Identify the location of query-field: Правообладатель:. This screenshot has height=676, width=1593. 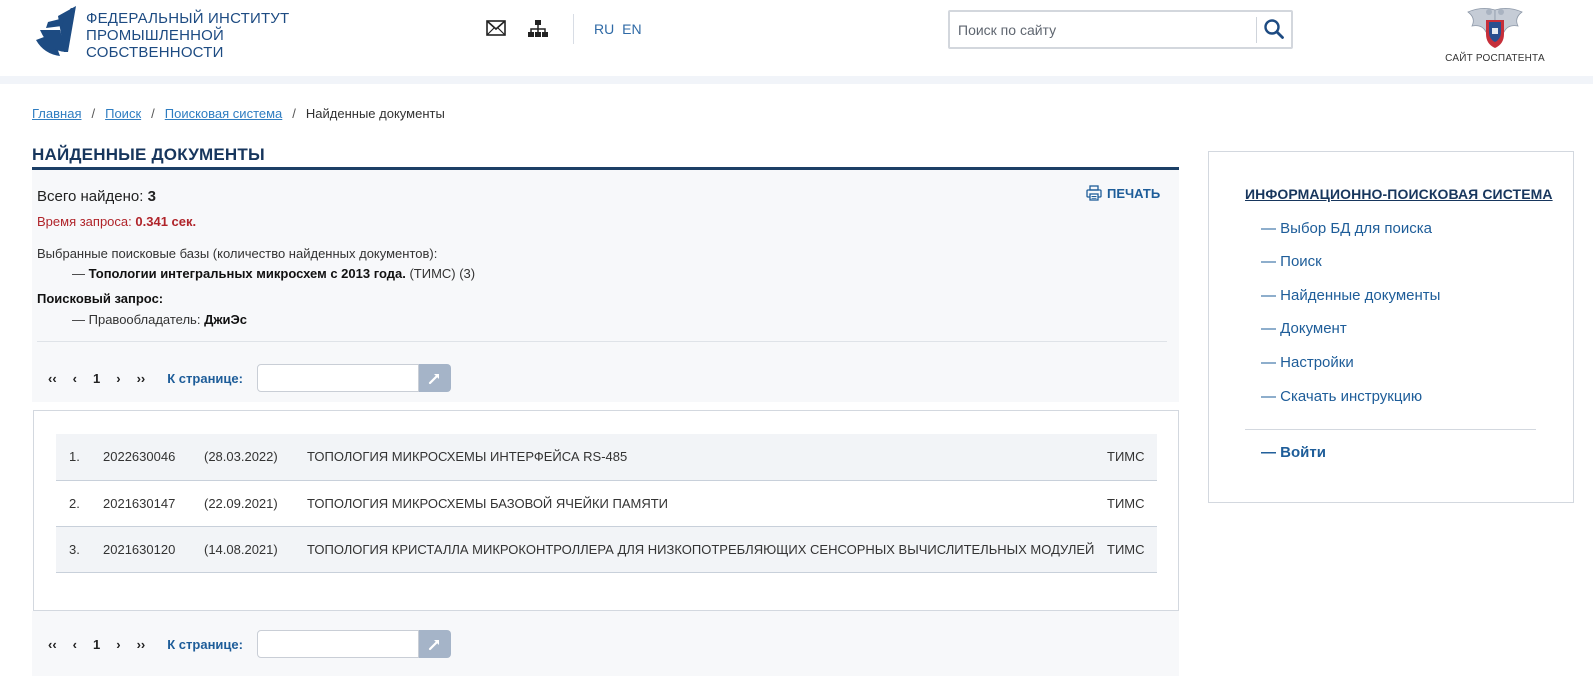
(144, 319).